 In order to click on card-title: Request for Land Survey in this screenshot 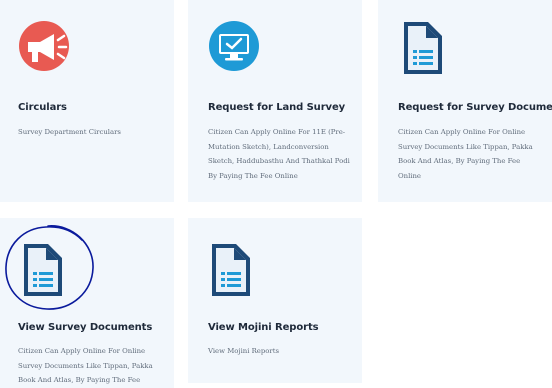, I will do `click(281, 107)`.